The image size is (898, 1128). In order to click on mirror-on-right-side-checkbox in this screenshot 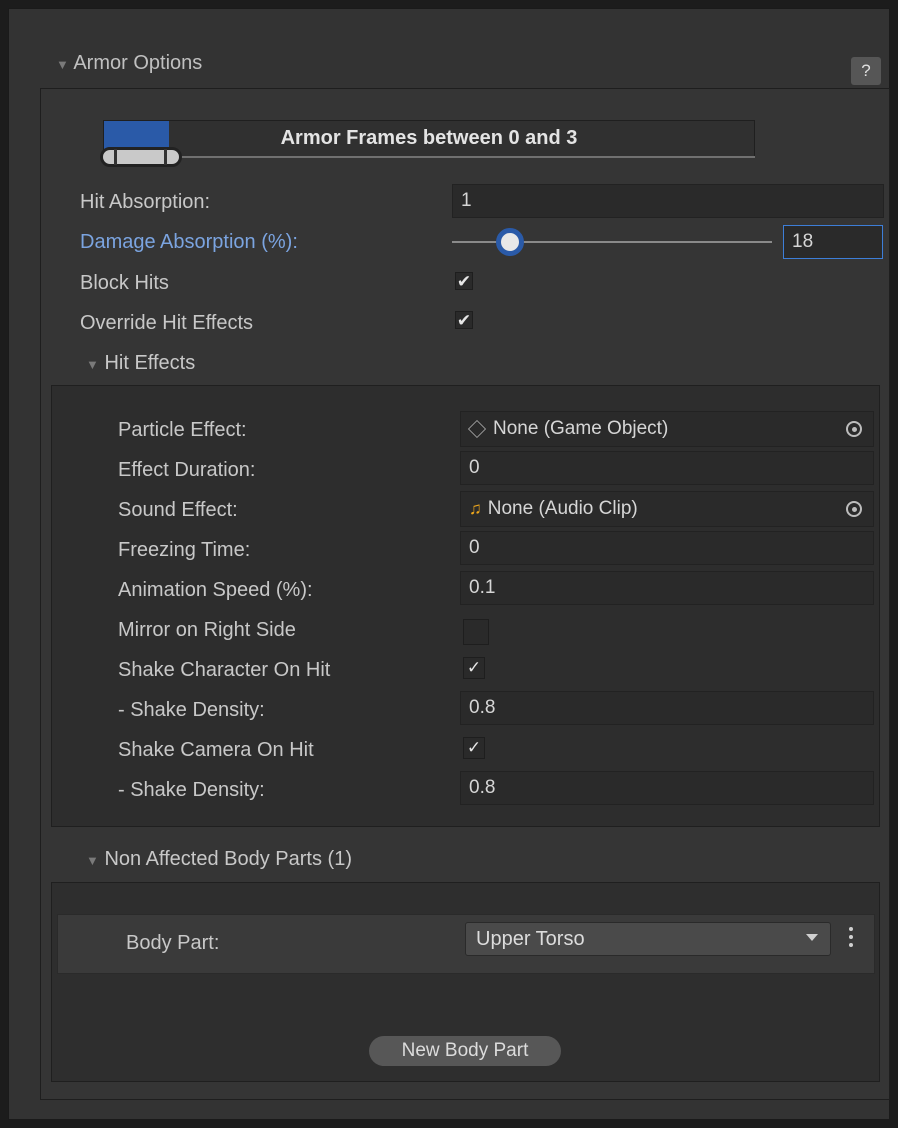, I will do `click(476, 632)`.